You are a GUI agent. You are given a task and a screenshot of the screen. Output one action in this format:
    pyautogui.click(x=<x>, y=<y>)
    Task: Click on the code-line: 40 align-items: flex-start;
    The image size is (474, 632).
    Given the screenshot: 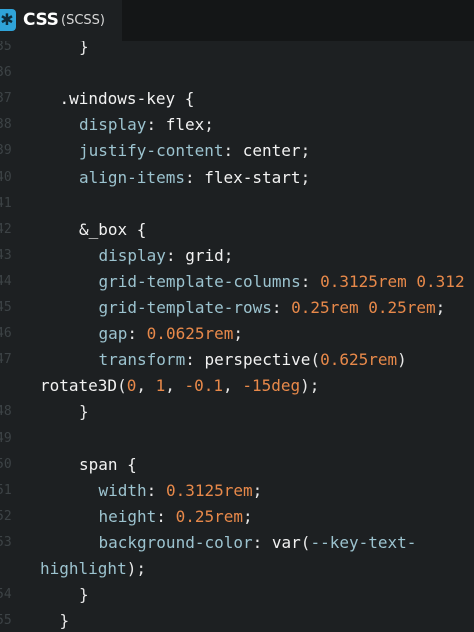 What is the action you would take?
    pyautogui.click(x=237, y=178)
    